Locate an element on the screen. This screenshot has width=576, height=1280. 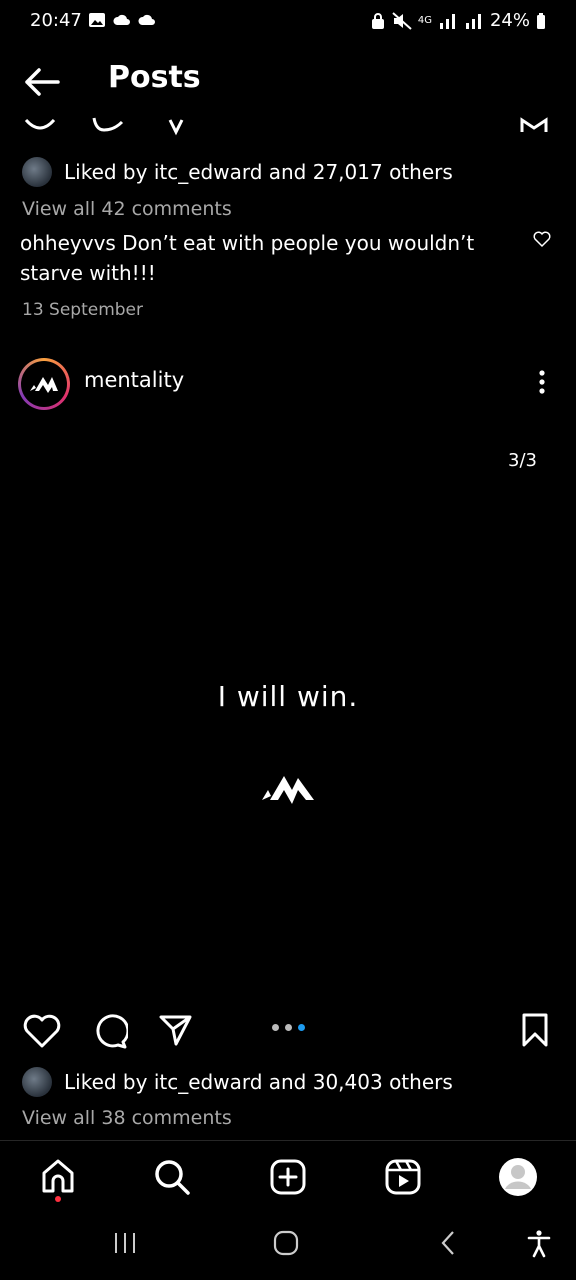
home-notification-dot is located at coordinates (58, 1199).